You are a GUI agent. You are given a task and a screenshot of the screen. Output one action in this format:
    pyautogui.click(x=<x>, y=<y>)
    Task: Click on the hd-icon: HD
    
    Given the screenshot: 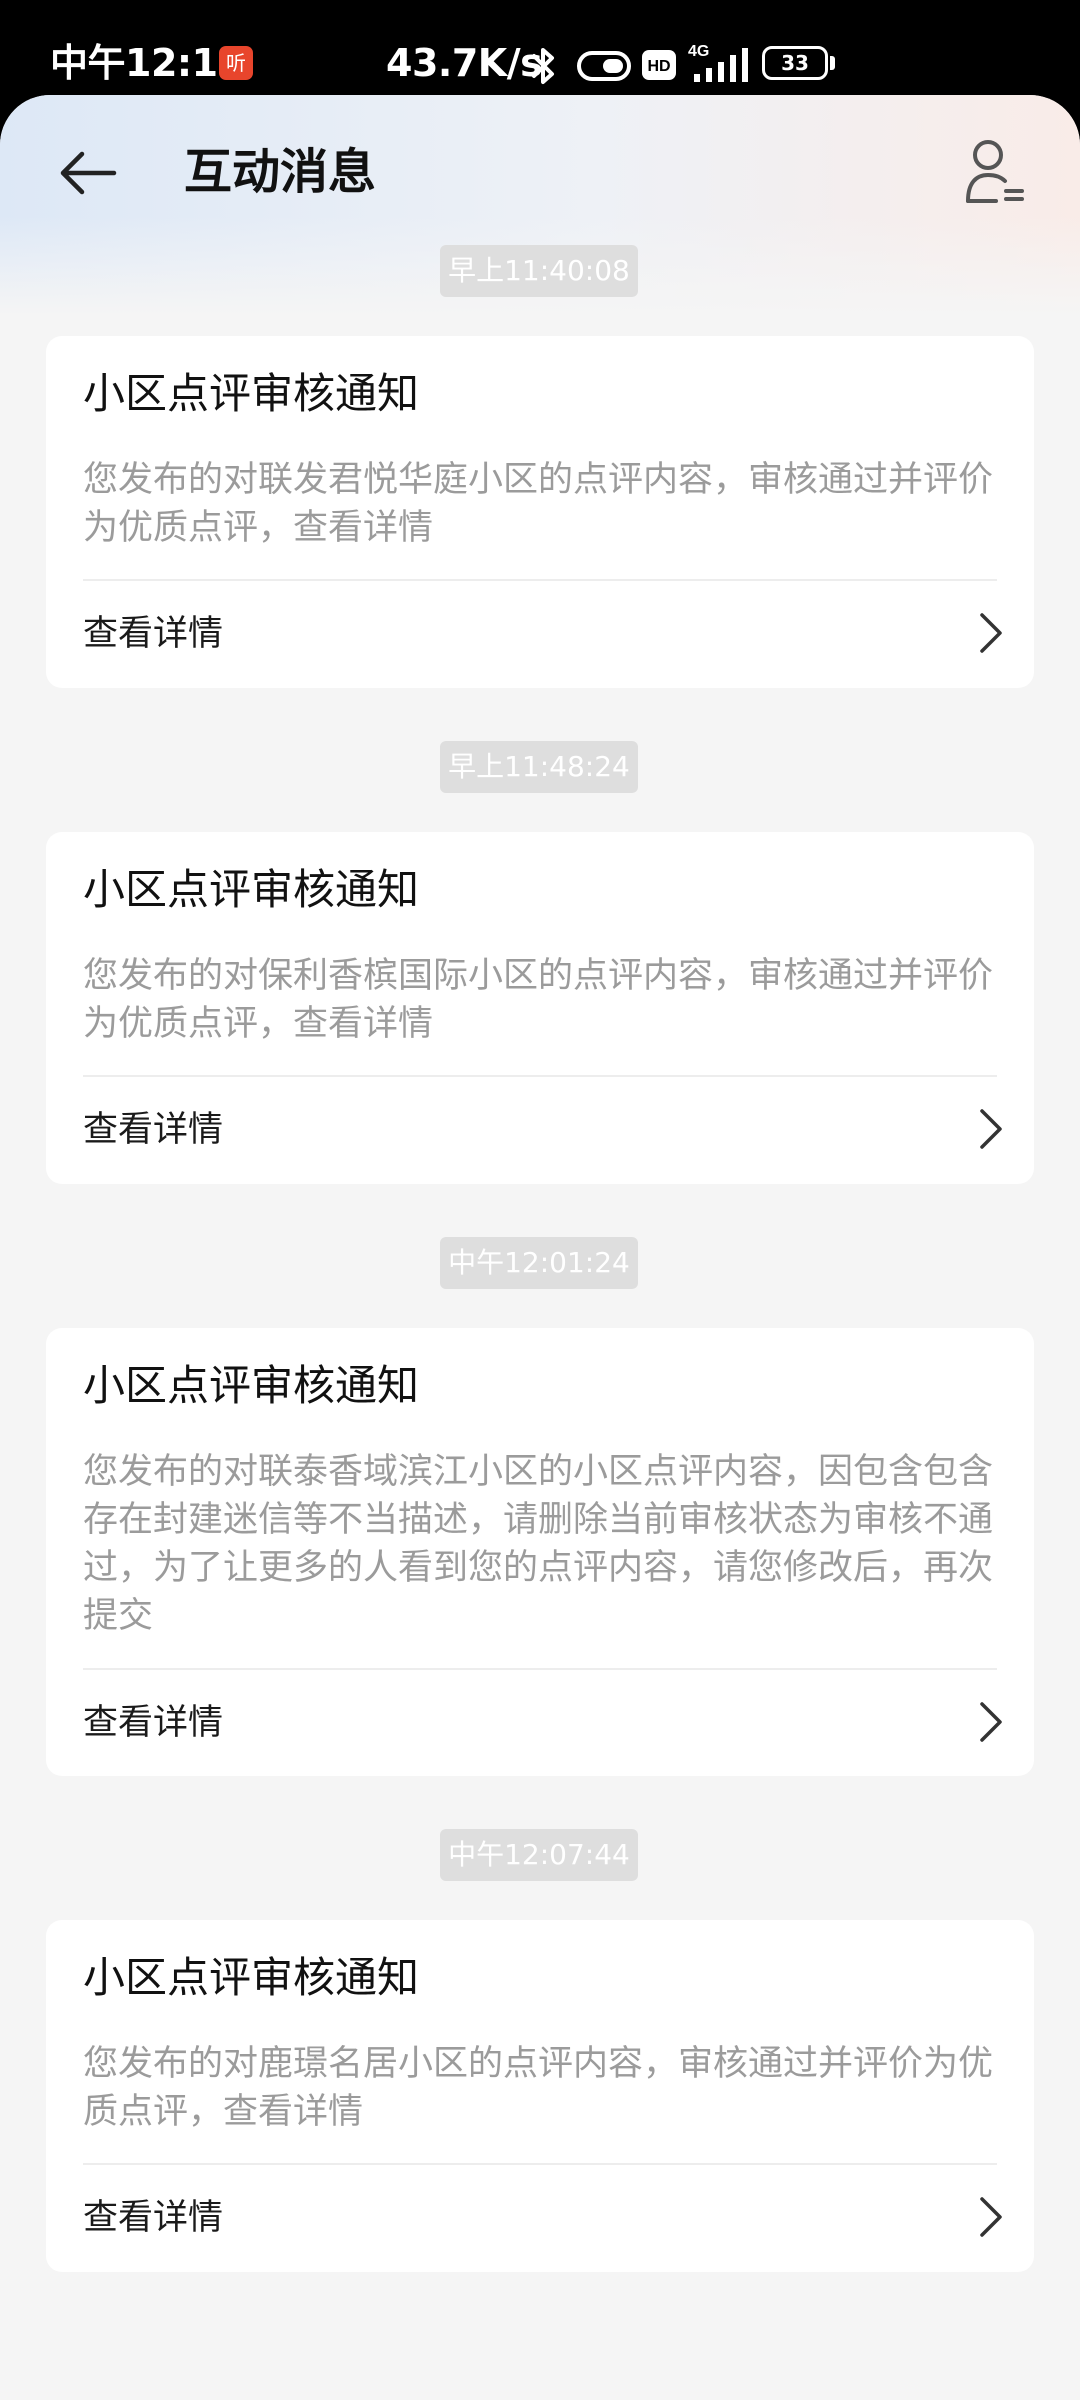 What is the action you would take?
    pyautogui.click(x=659, y=65)
    